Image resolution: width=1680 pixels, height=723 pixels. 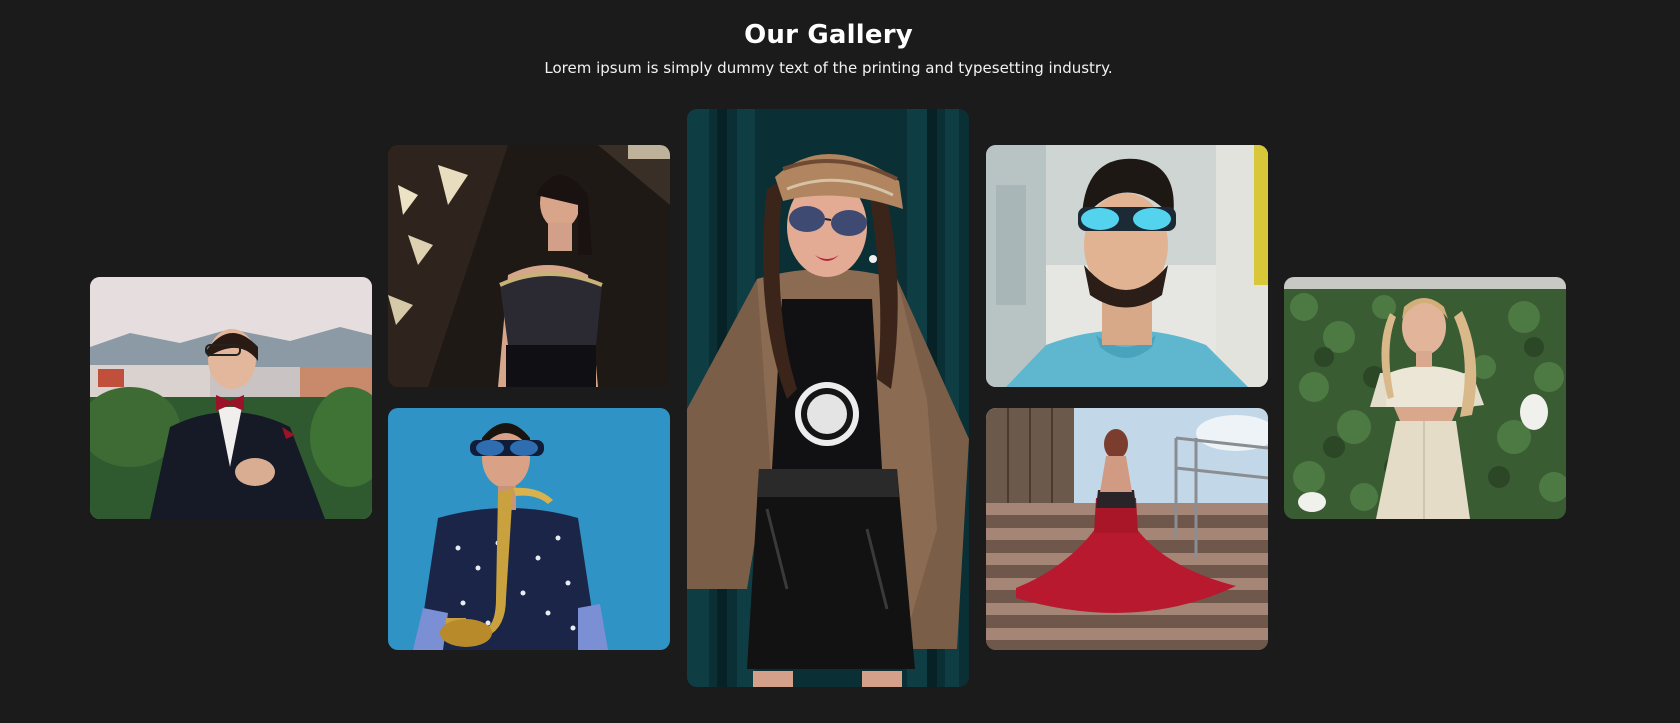 I want to click on gallery-photo-woman-corset, so click(x=529, y=266).